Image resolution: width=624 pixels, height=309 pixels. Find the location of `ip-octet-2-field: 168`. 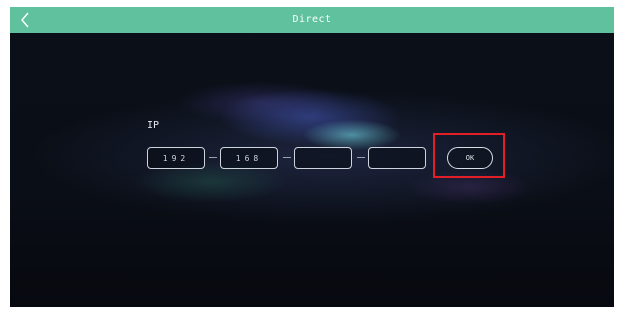

ip-octet-2-field: 168 is located at coordinates (249, 158).